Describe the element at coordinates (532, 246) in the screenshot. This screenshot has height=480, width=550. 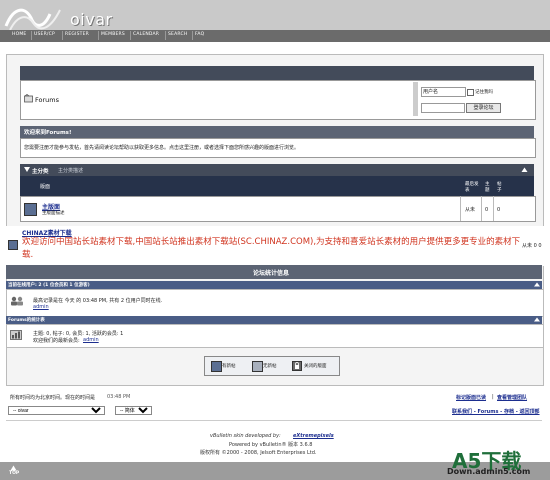
I see `ad-right-text: 从未 0 0` at that location.